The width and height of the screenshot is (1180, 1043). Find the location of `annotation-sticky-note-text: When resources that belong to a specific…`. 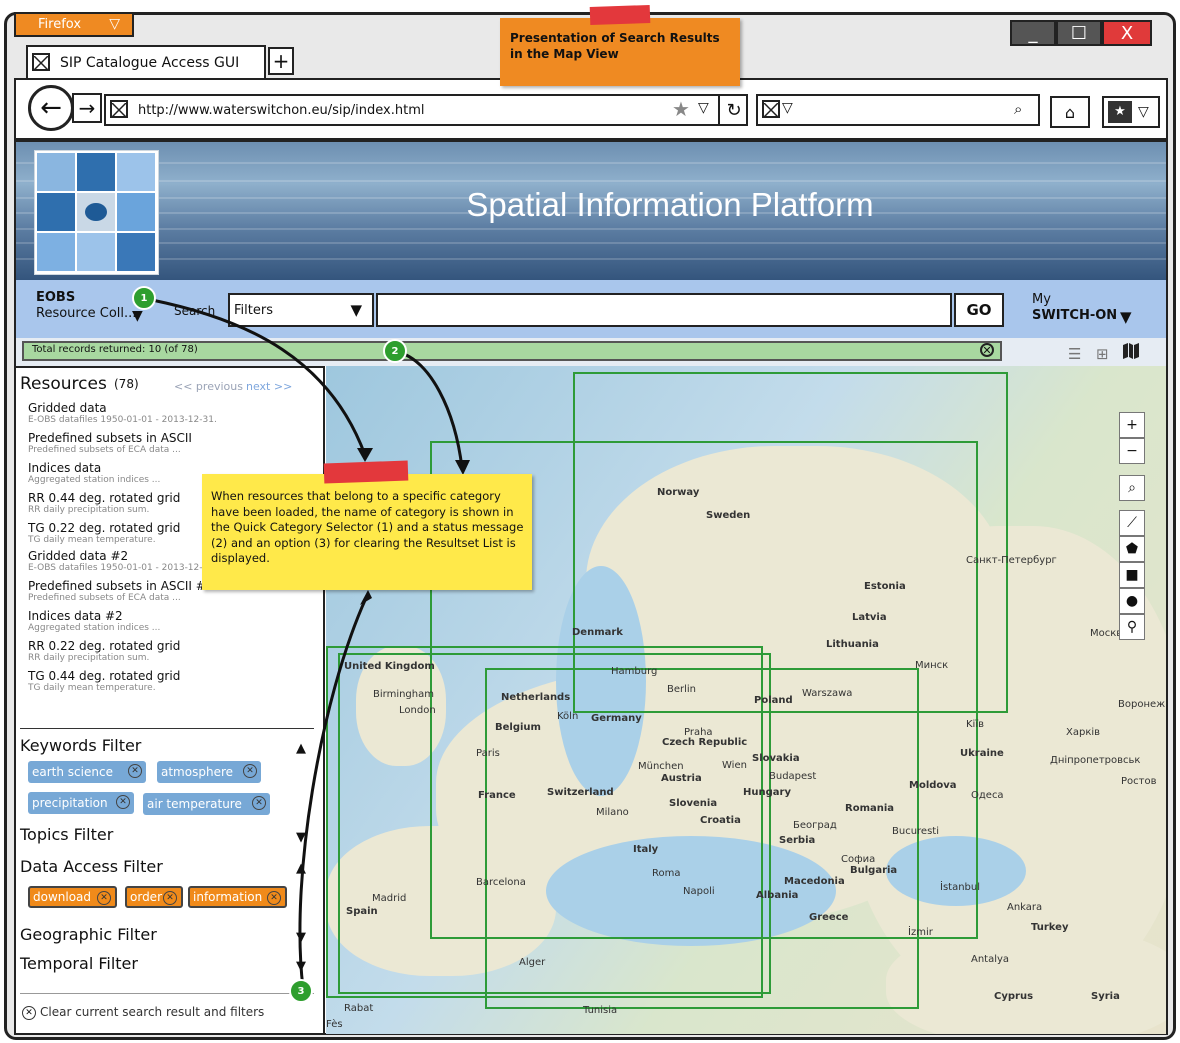

annotation-sticky-note-text: When resources that belong to a specific… is located at coordinates (367, 527).